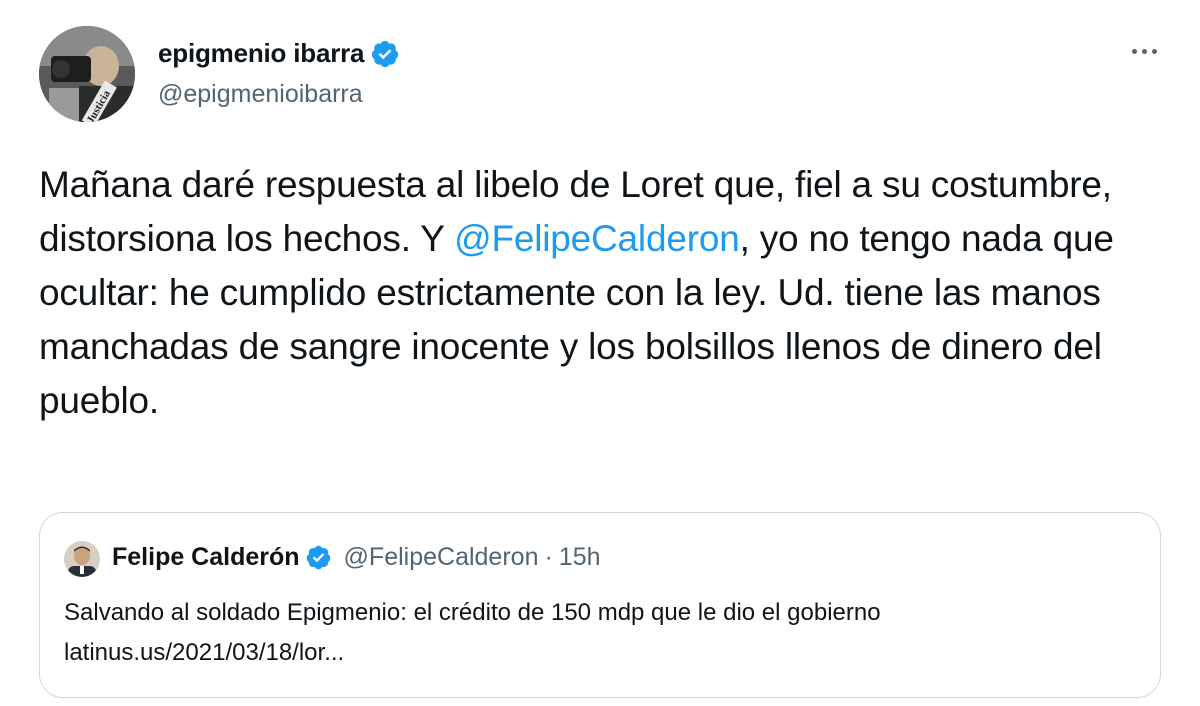 The height and width of the screenshot is (706, 1200). What do you see at coordinates (580, 557) in the screenshot?
I see `quoted-timestamp: 15h` at bounding box center [580, 557].